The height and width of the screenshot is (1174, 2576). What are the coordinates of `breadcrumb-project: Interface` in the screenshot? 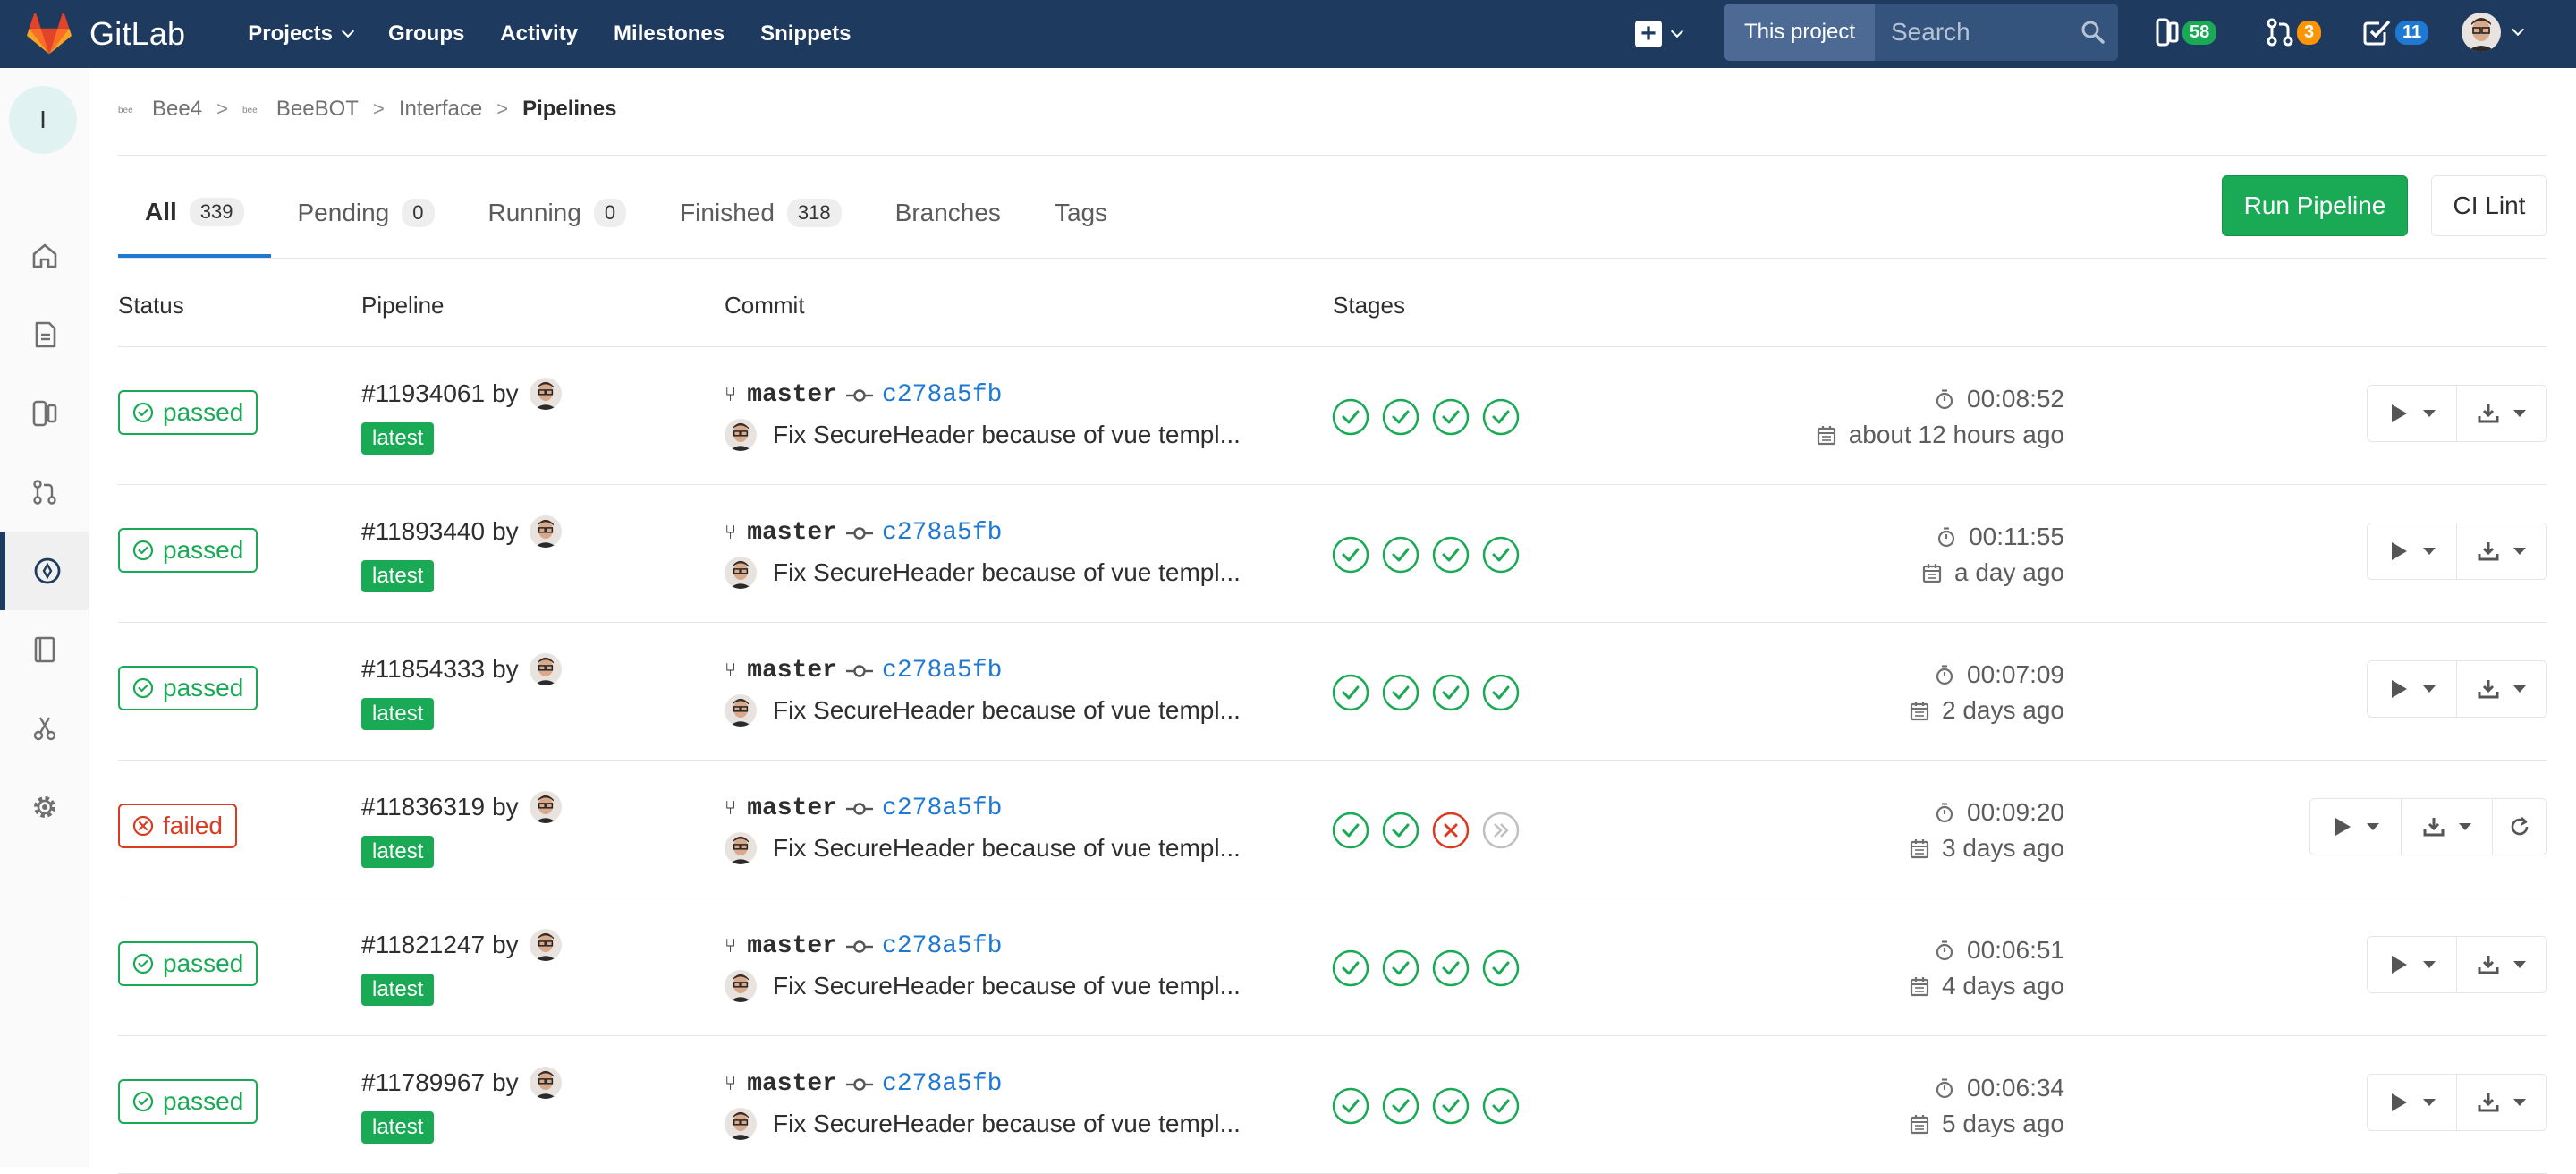 It's located at (440, 109).